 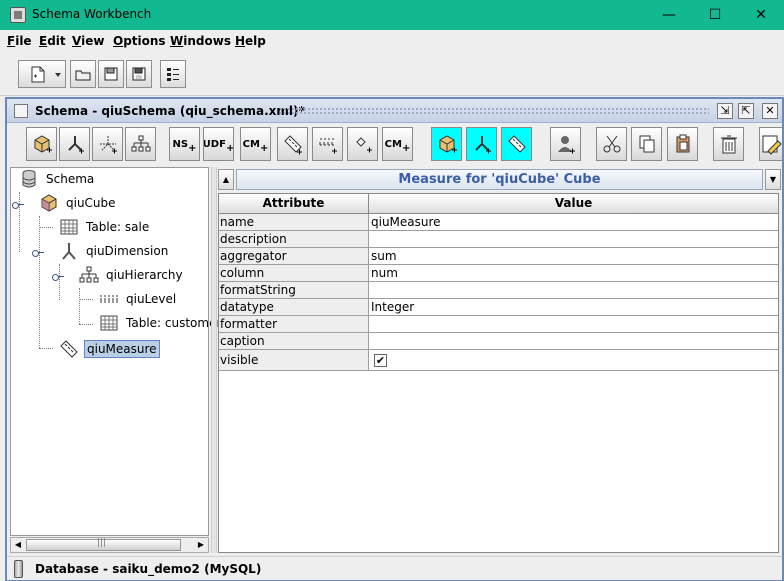 What do you see at coordinates (761, 15) in the screenshot?
I see `close-button: ✕` at bounding box center [761, 15].